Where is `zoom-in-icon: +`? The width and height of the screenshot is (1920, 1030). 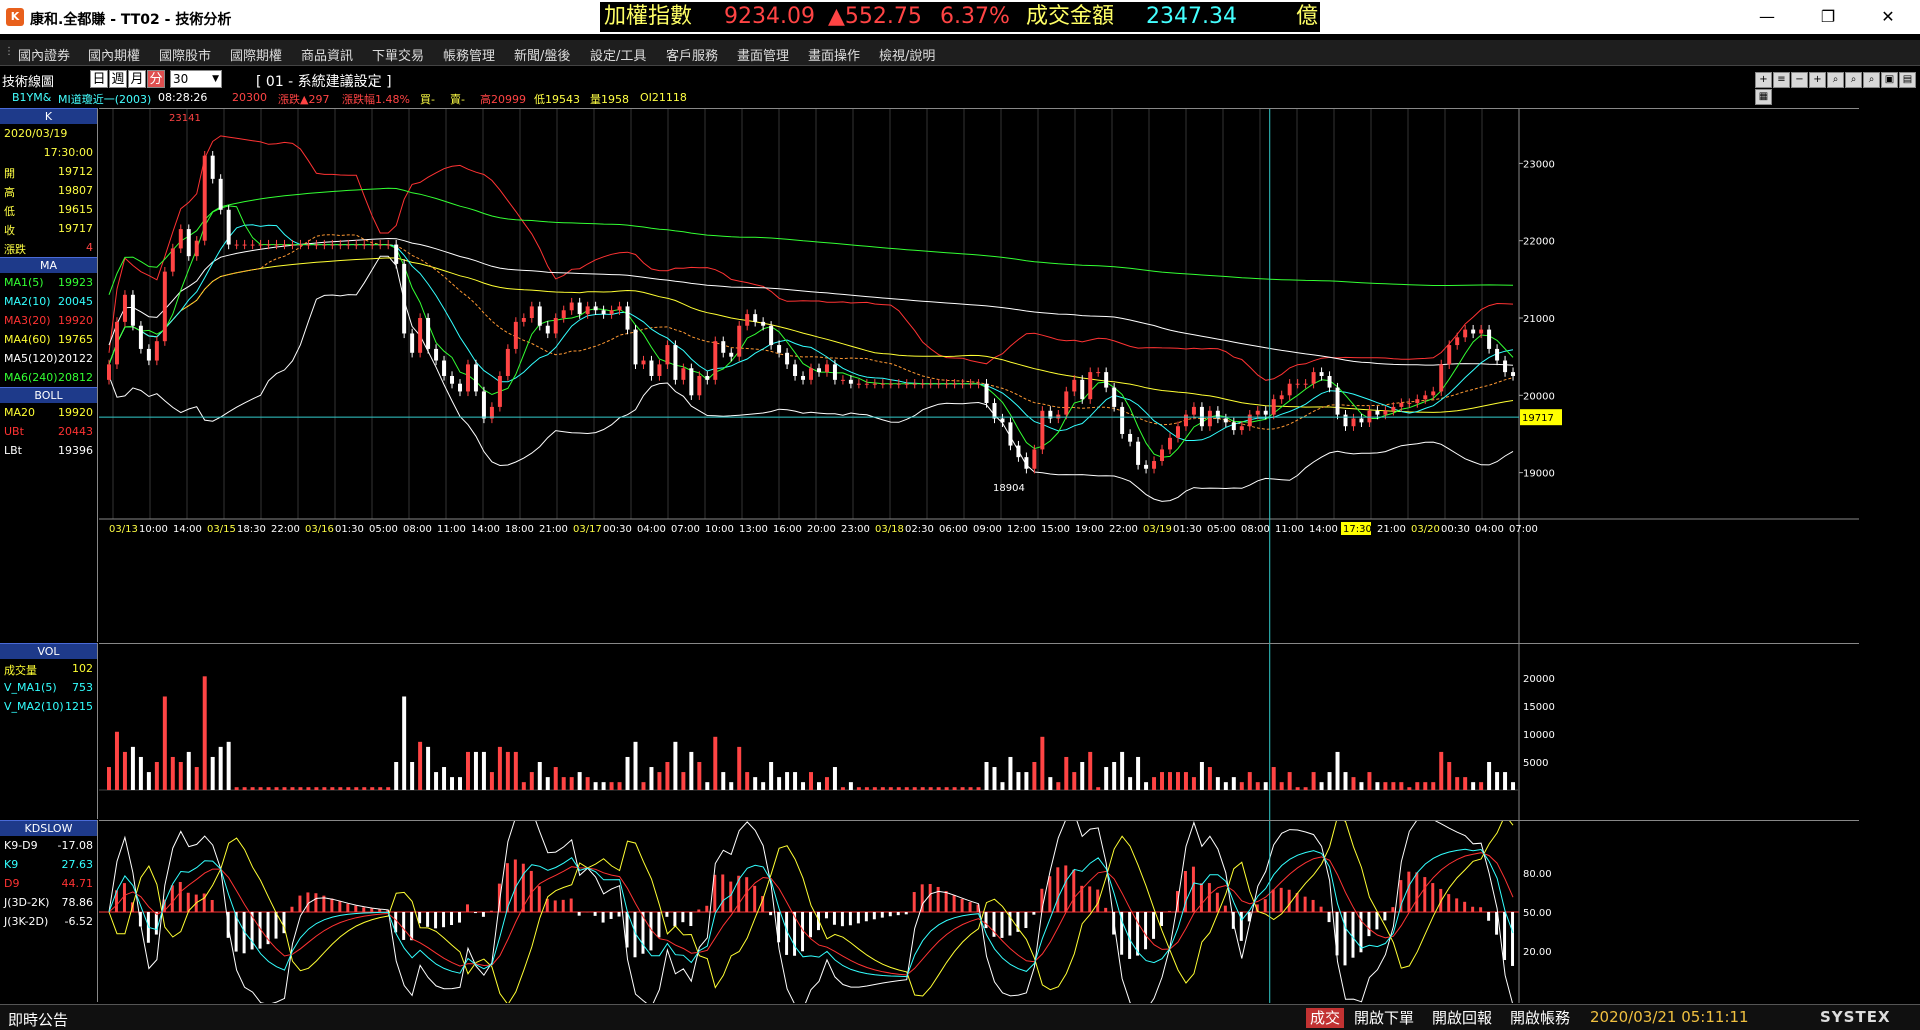 zoom-in-icon: + is located at coordinates (1817, 80).